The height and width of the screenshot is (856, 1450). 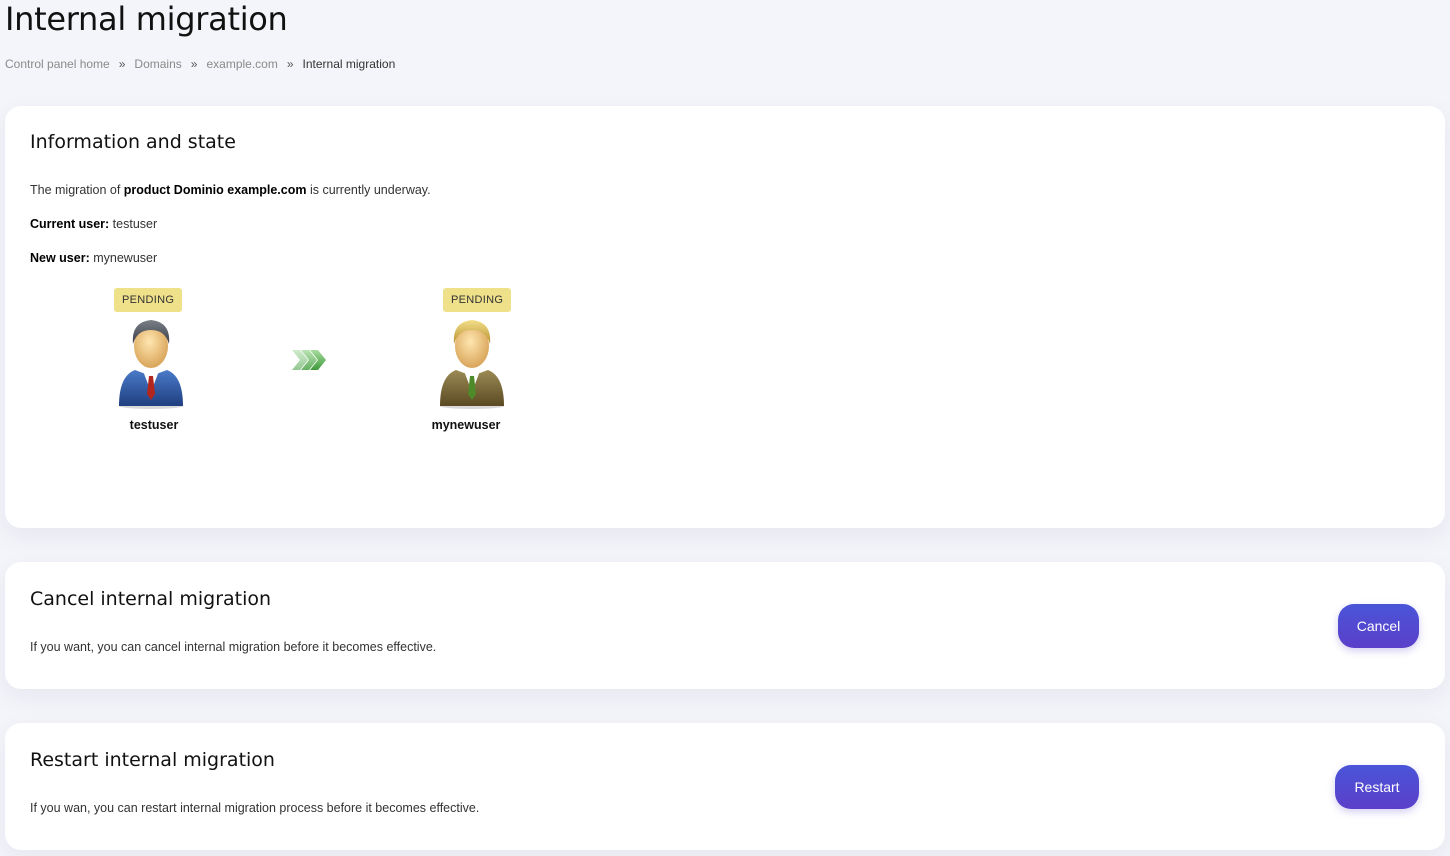 What do you see at coordinates (472, 364) in the screenshot?
I see `user-icon-target` at bounding box center [472, 364].